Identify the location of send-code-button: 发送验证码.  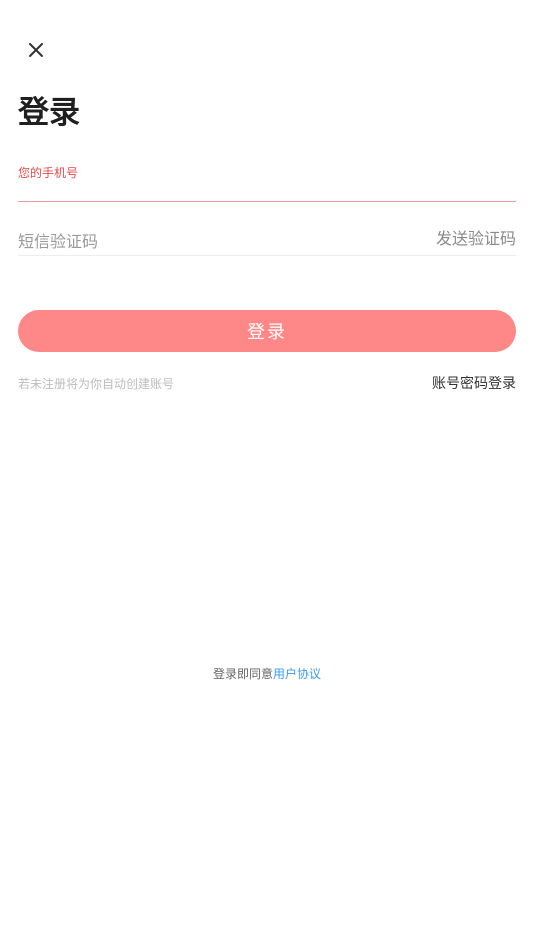
(476, 239).